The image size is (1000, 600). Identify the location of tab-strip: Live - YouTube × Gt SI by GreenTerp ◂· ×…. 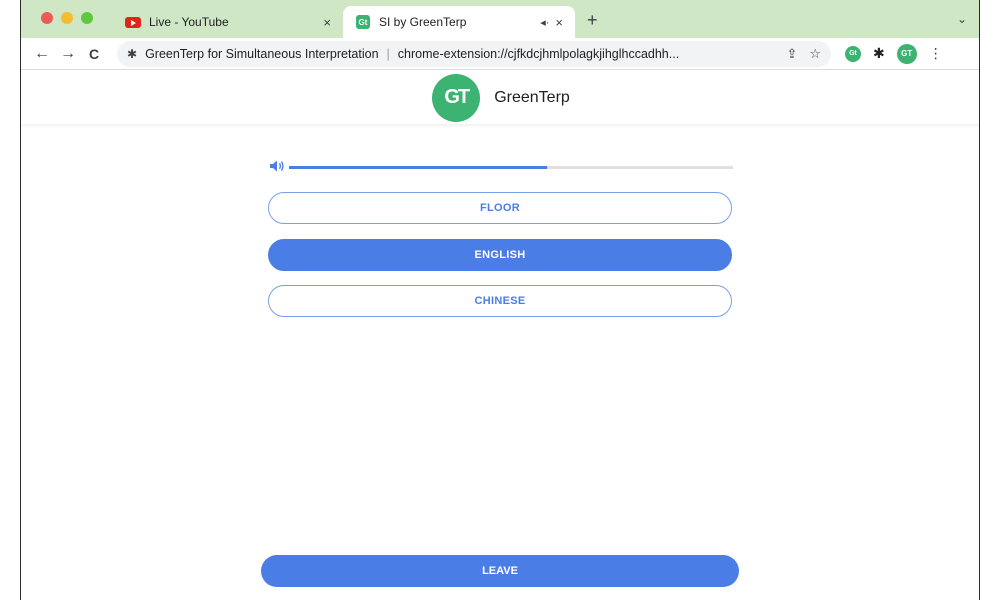
(500, 19).